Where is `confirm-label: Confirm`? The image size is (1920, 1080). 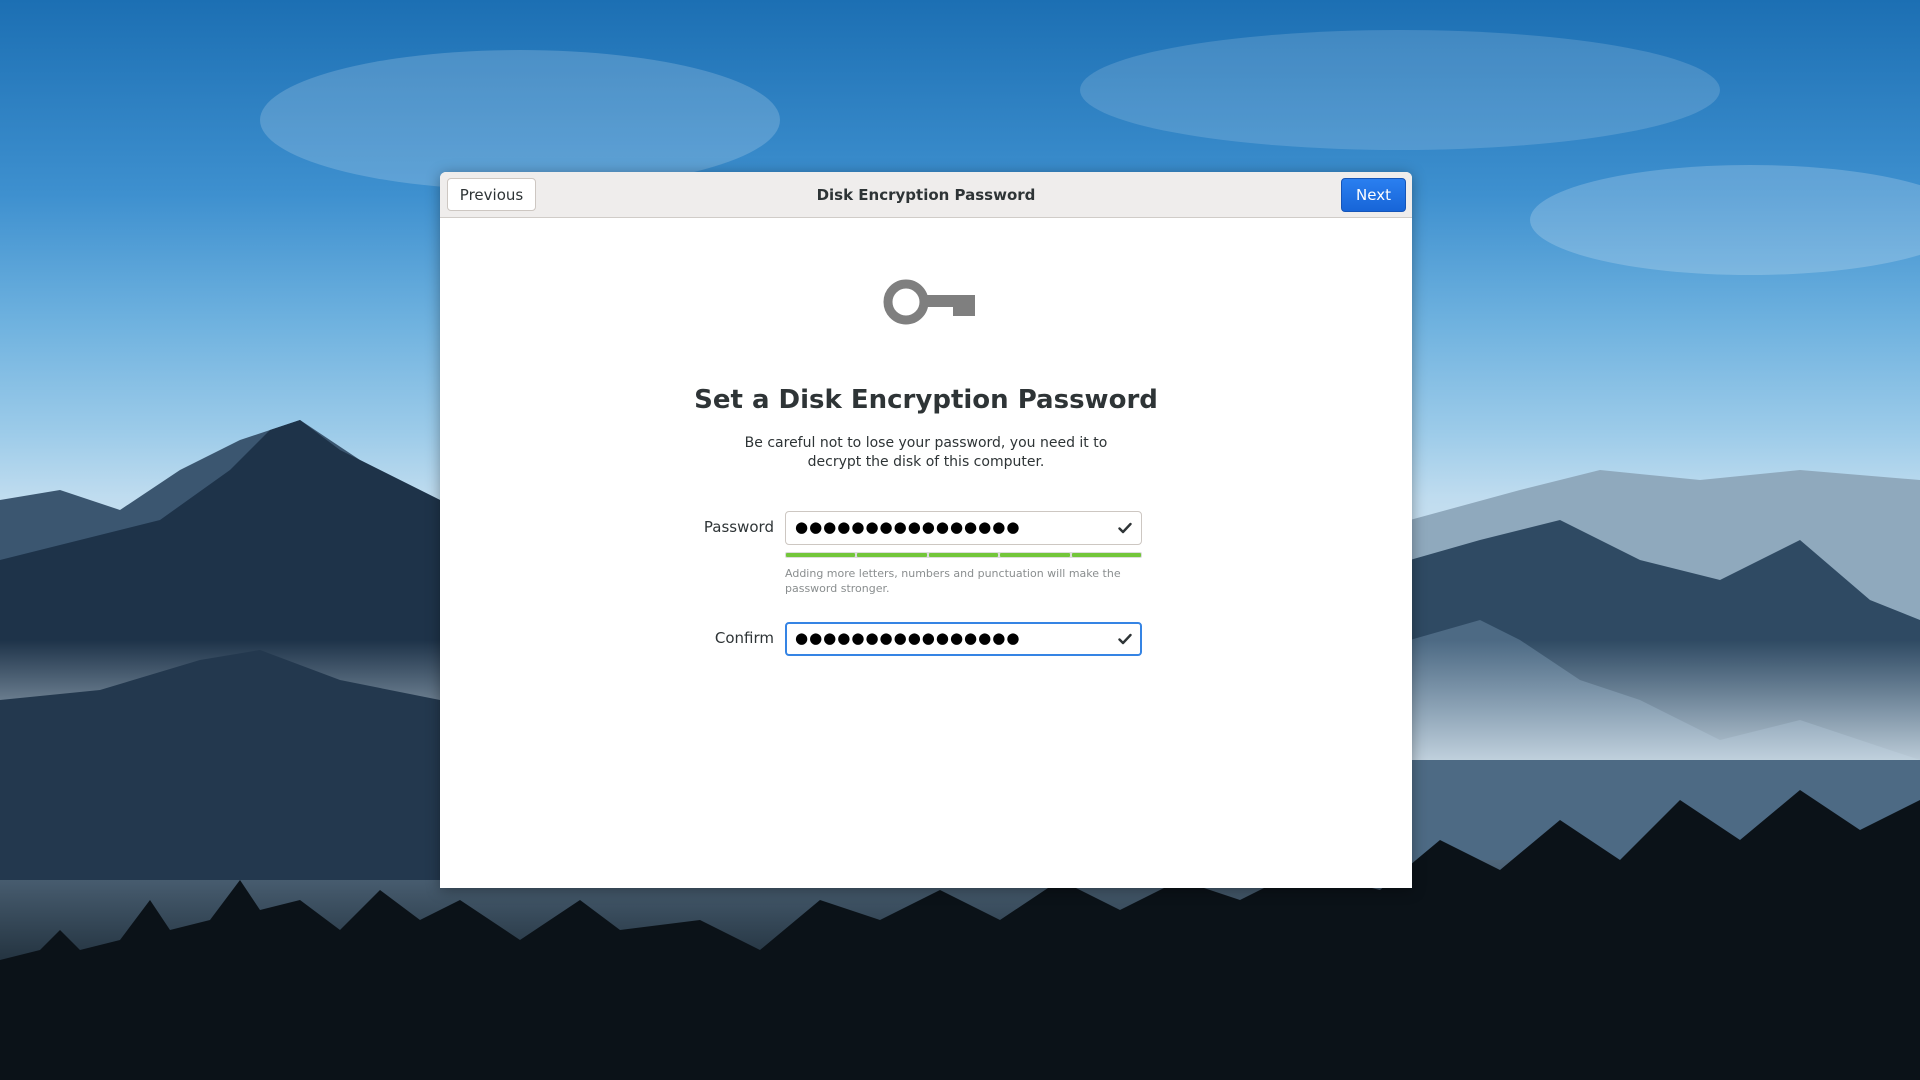 confirm-label: Confirm is located at coordinates (744, 638).